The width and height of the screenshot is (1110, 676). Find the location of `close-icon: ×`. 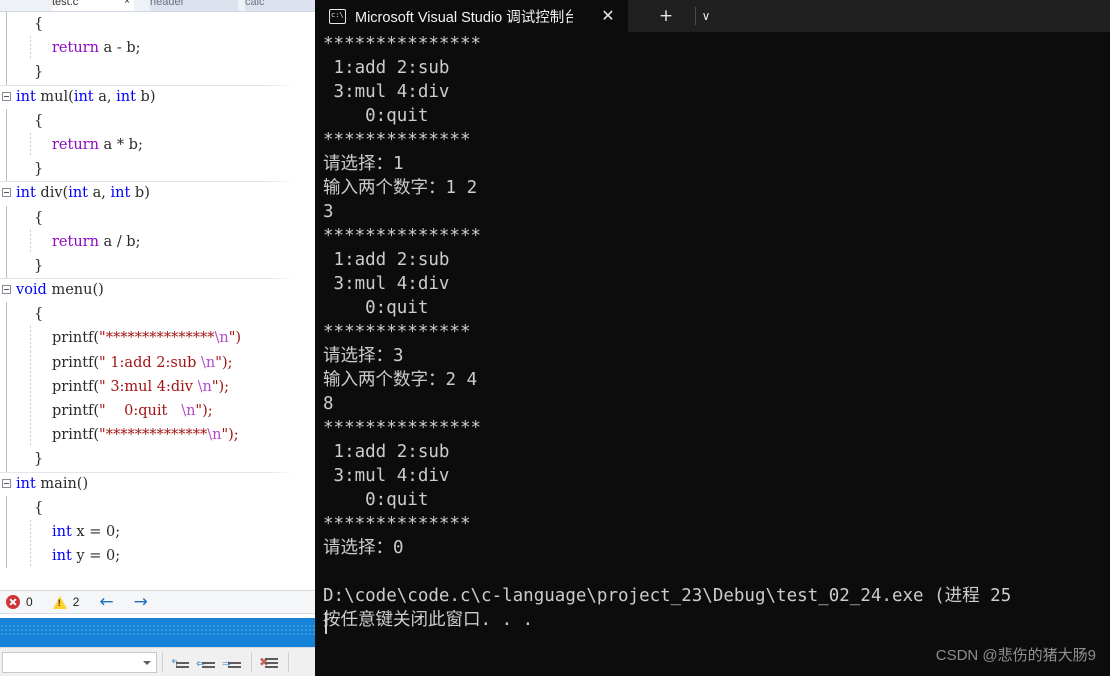

close-icon: × is located at coordinates (127, 5).